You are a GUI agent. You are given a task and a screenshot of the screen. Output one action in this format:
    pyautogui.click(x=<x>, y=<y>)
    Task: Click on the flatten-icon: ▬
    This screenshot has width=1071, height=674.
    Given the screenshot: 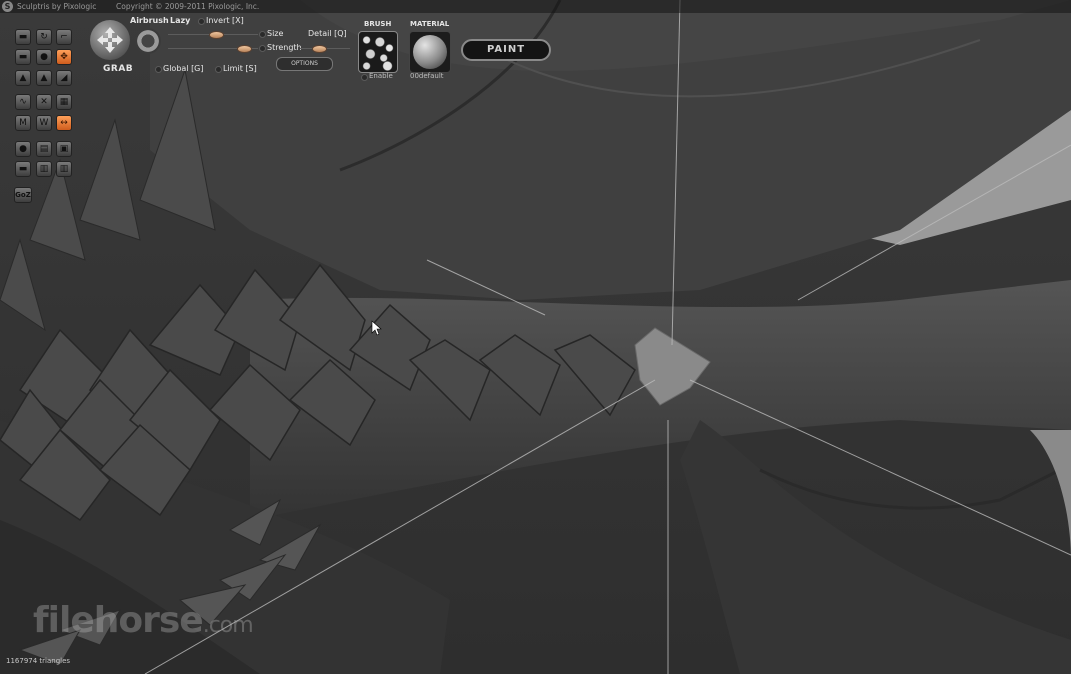 What is the action you would take?
    pyautogui.click(x=23, y=56)
    